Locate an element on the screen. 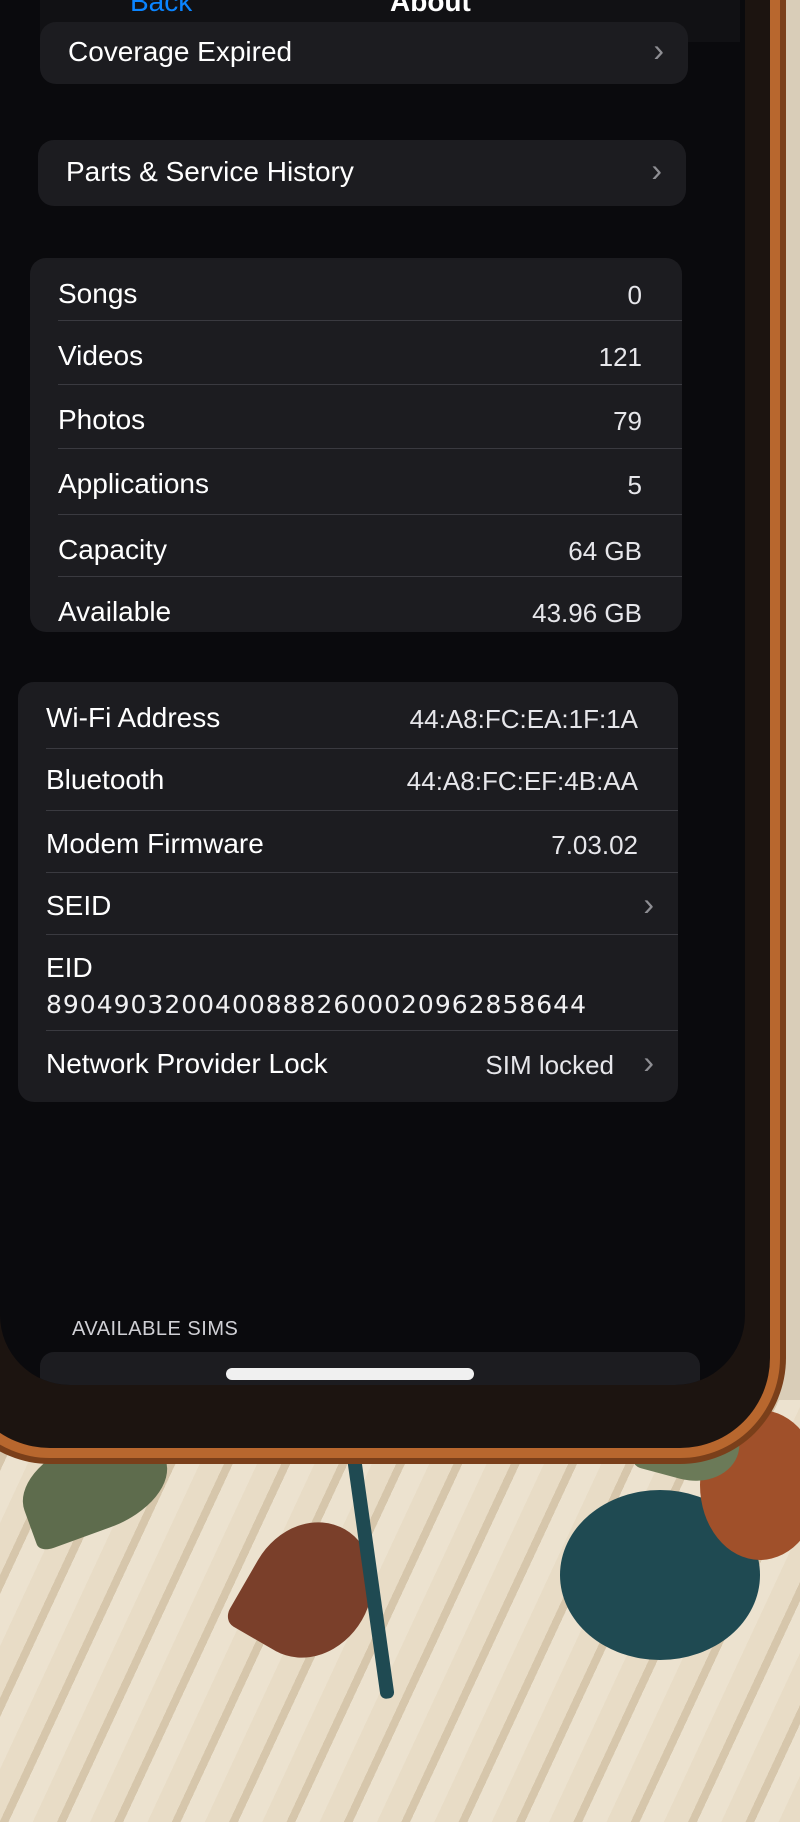  coverage-row: Coverage Expired › is located at coordinates (364, 53).